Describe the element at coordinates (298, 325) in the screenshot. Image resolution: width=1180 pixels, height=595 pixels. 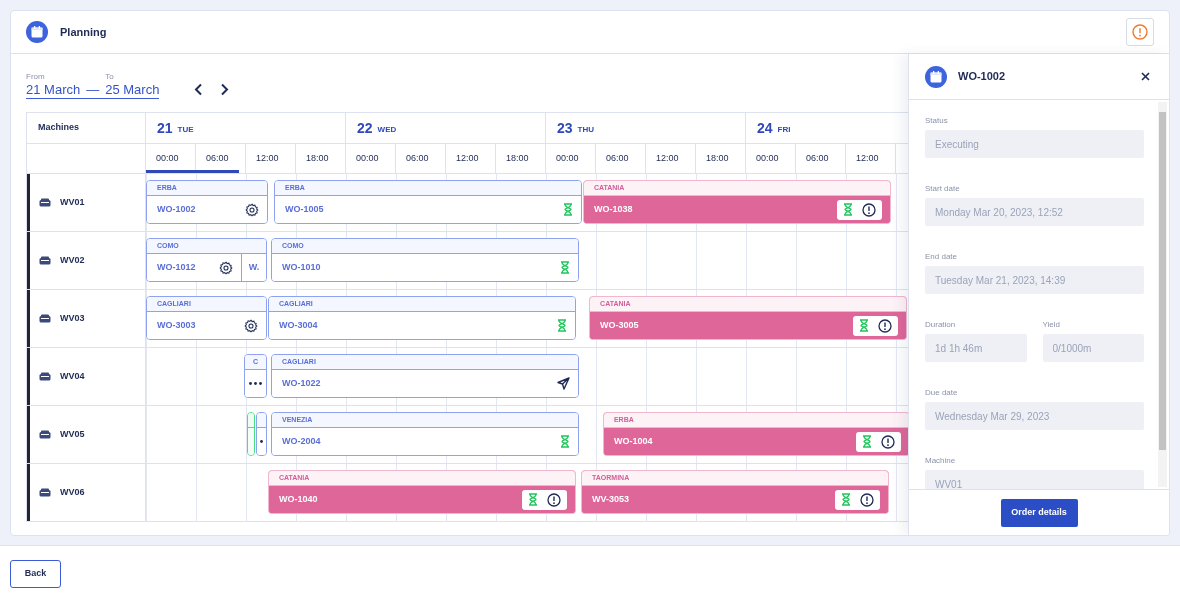
I see `order-code: WO-3004` at that location.